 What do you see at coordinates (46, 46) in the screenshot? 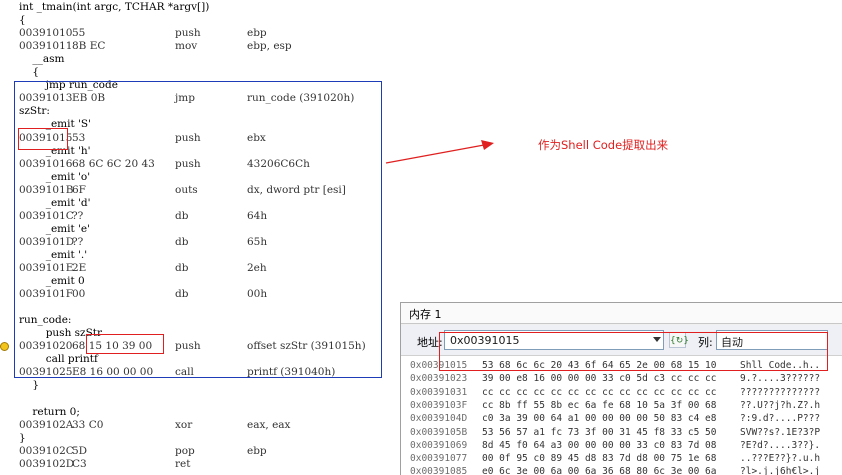
I see `instruction-address: 00391011` at bounding box center [46, 46].